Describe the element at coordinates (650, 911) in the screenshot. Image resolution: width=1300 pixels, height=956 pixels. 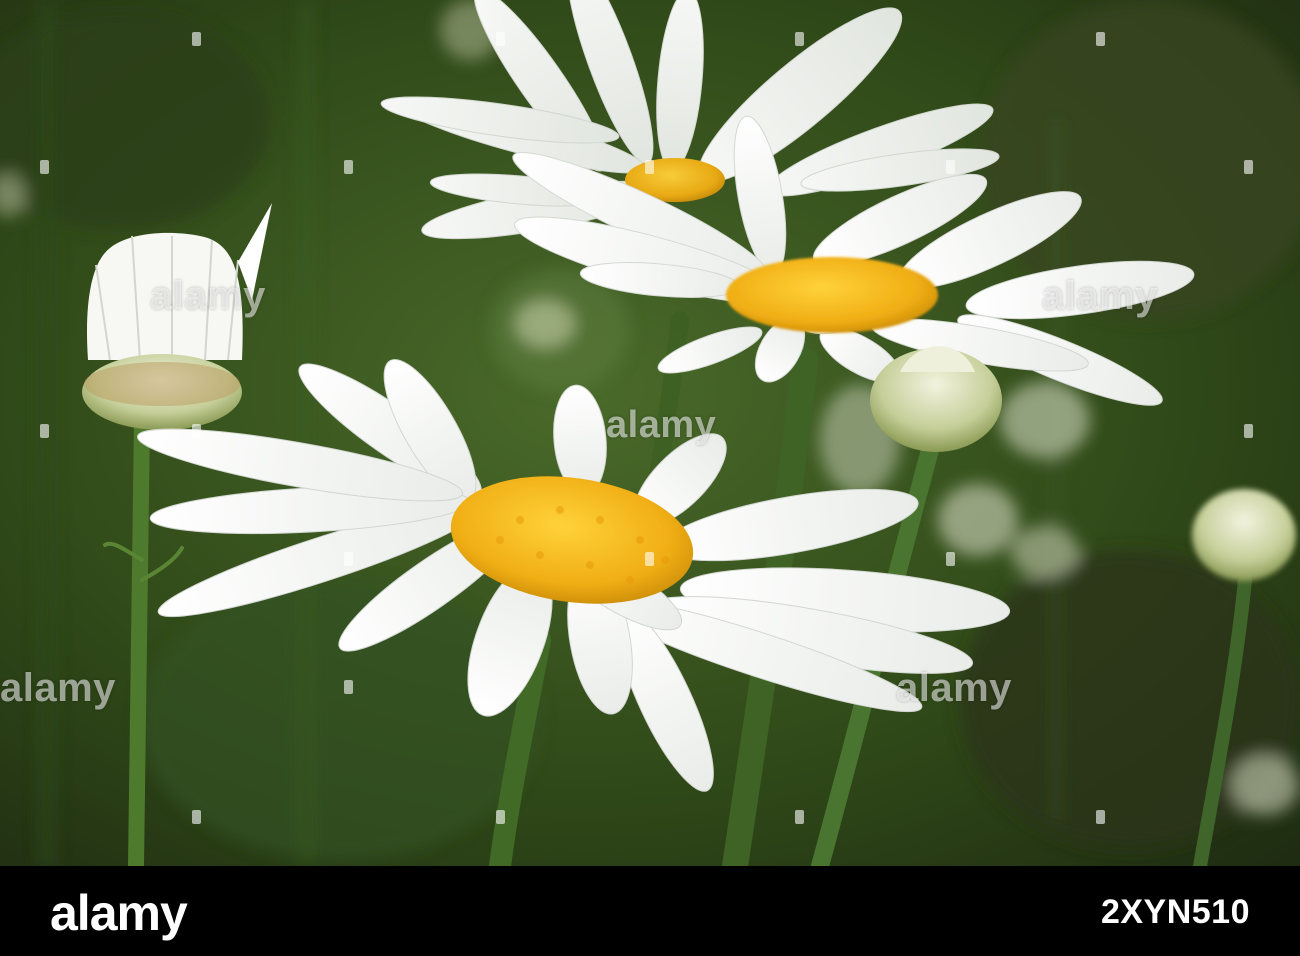
I see `footer-bar: alamy 2XYN510` at that location.